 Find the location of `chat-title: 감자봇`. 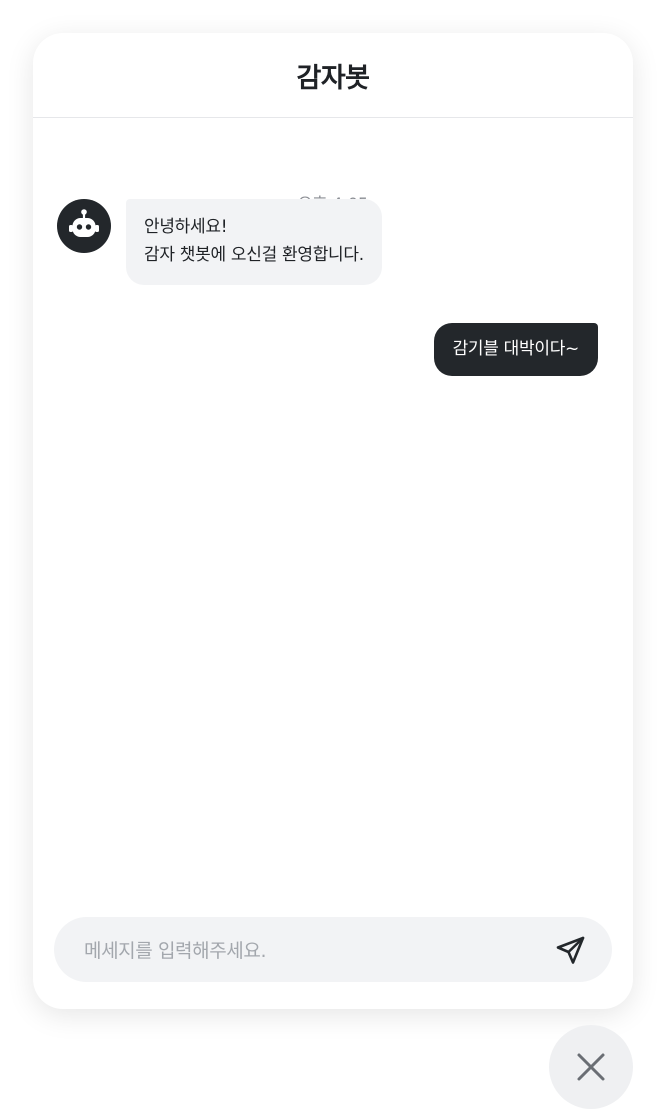

chat-title: 감자봇 is located at coordinates (333, 78).